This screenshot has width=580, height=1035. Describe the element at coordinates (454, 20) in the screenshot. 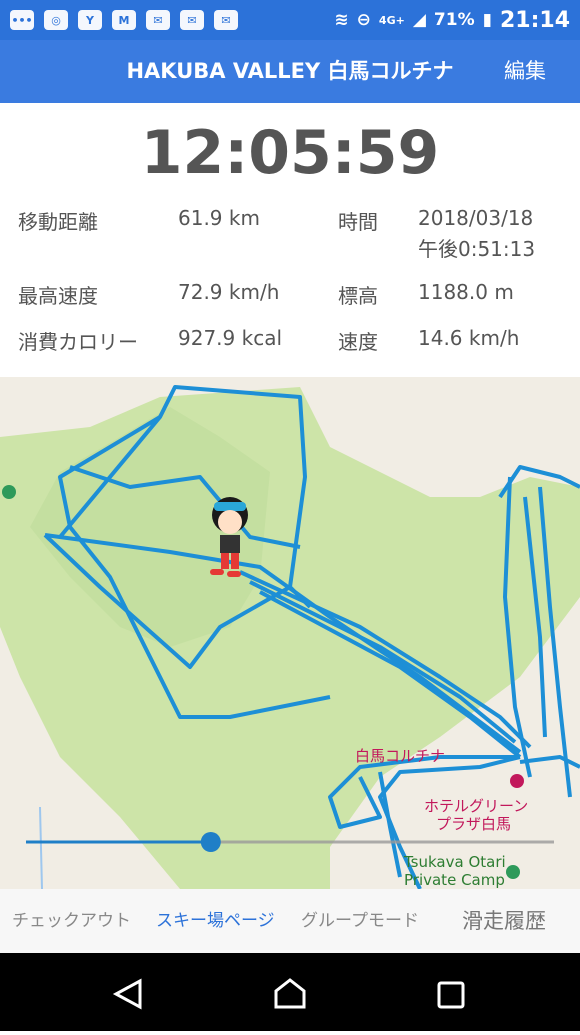

I see `battery-percent: 71%` at that location.